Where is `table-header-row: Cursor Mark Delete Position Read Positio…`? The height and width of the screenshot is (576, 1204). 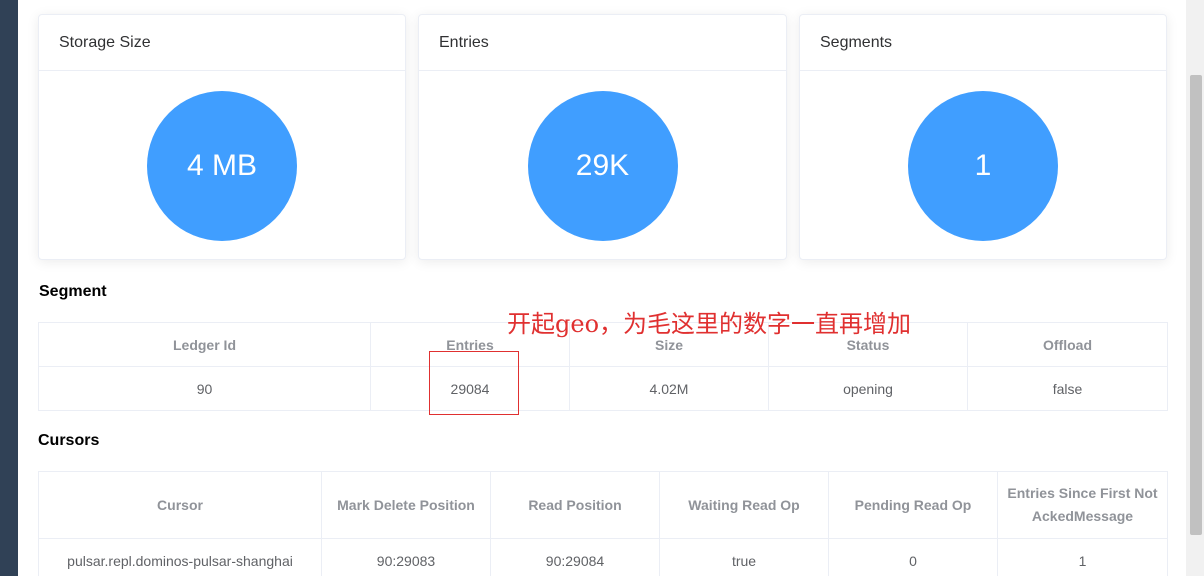
table-header-row: Cursor Mark Delete Position Read Positio… is located at coordinates (603, 505).